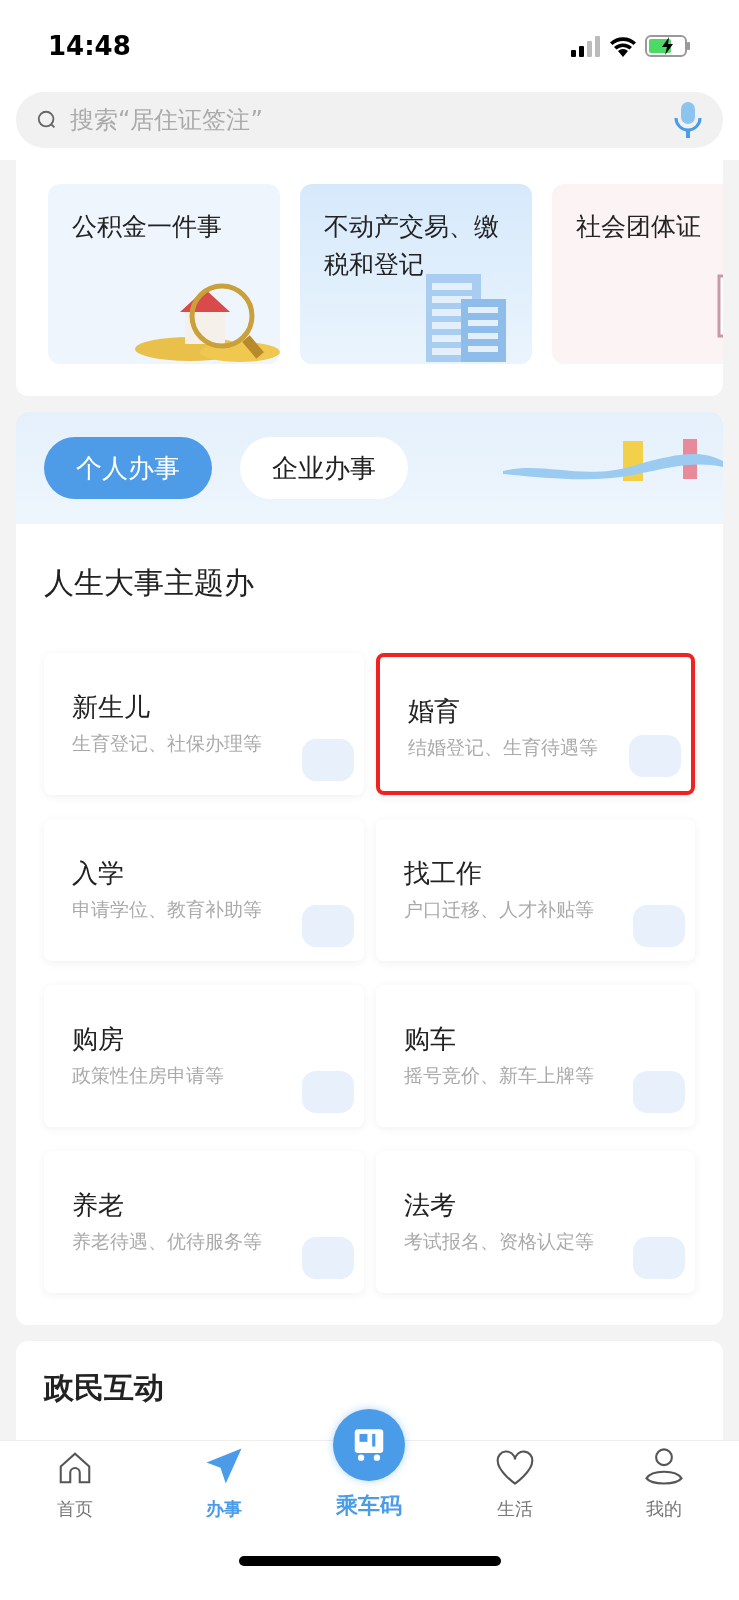  What do you see at coordinates (104, 1388) in the screenshot?
I see `section-title: 政民互动` at bounding box center [104, 1388].